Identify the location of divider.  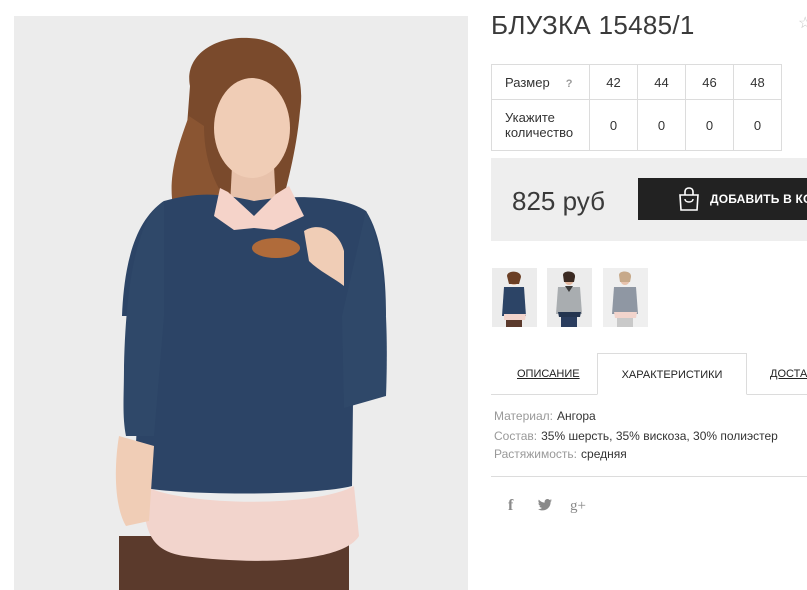
(649, 476).